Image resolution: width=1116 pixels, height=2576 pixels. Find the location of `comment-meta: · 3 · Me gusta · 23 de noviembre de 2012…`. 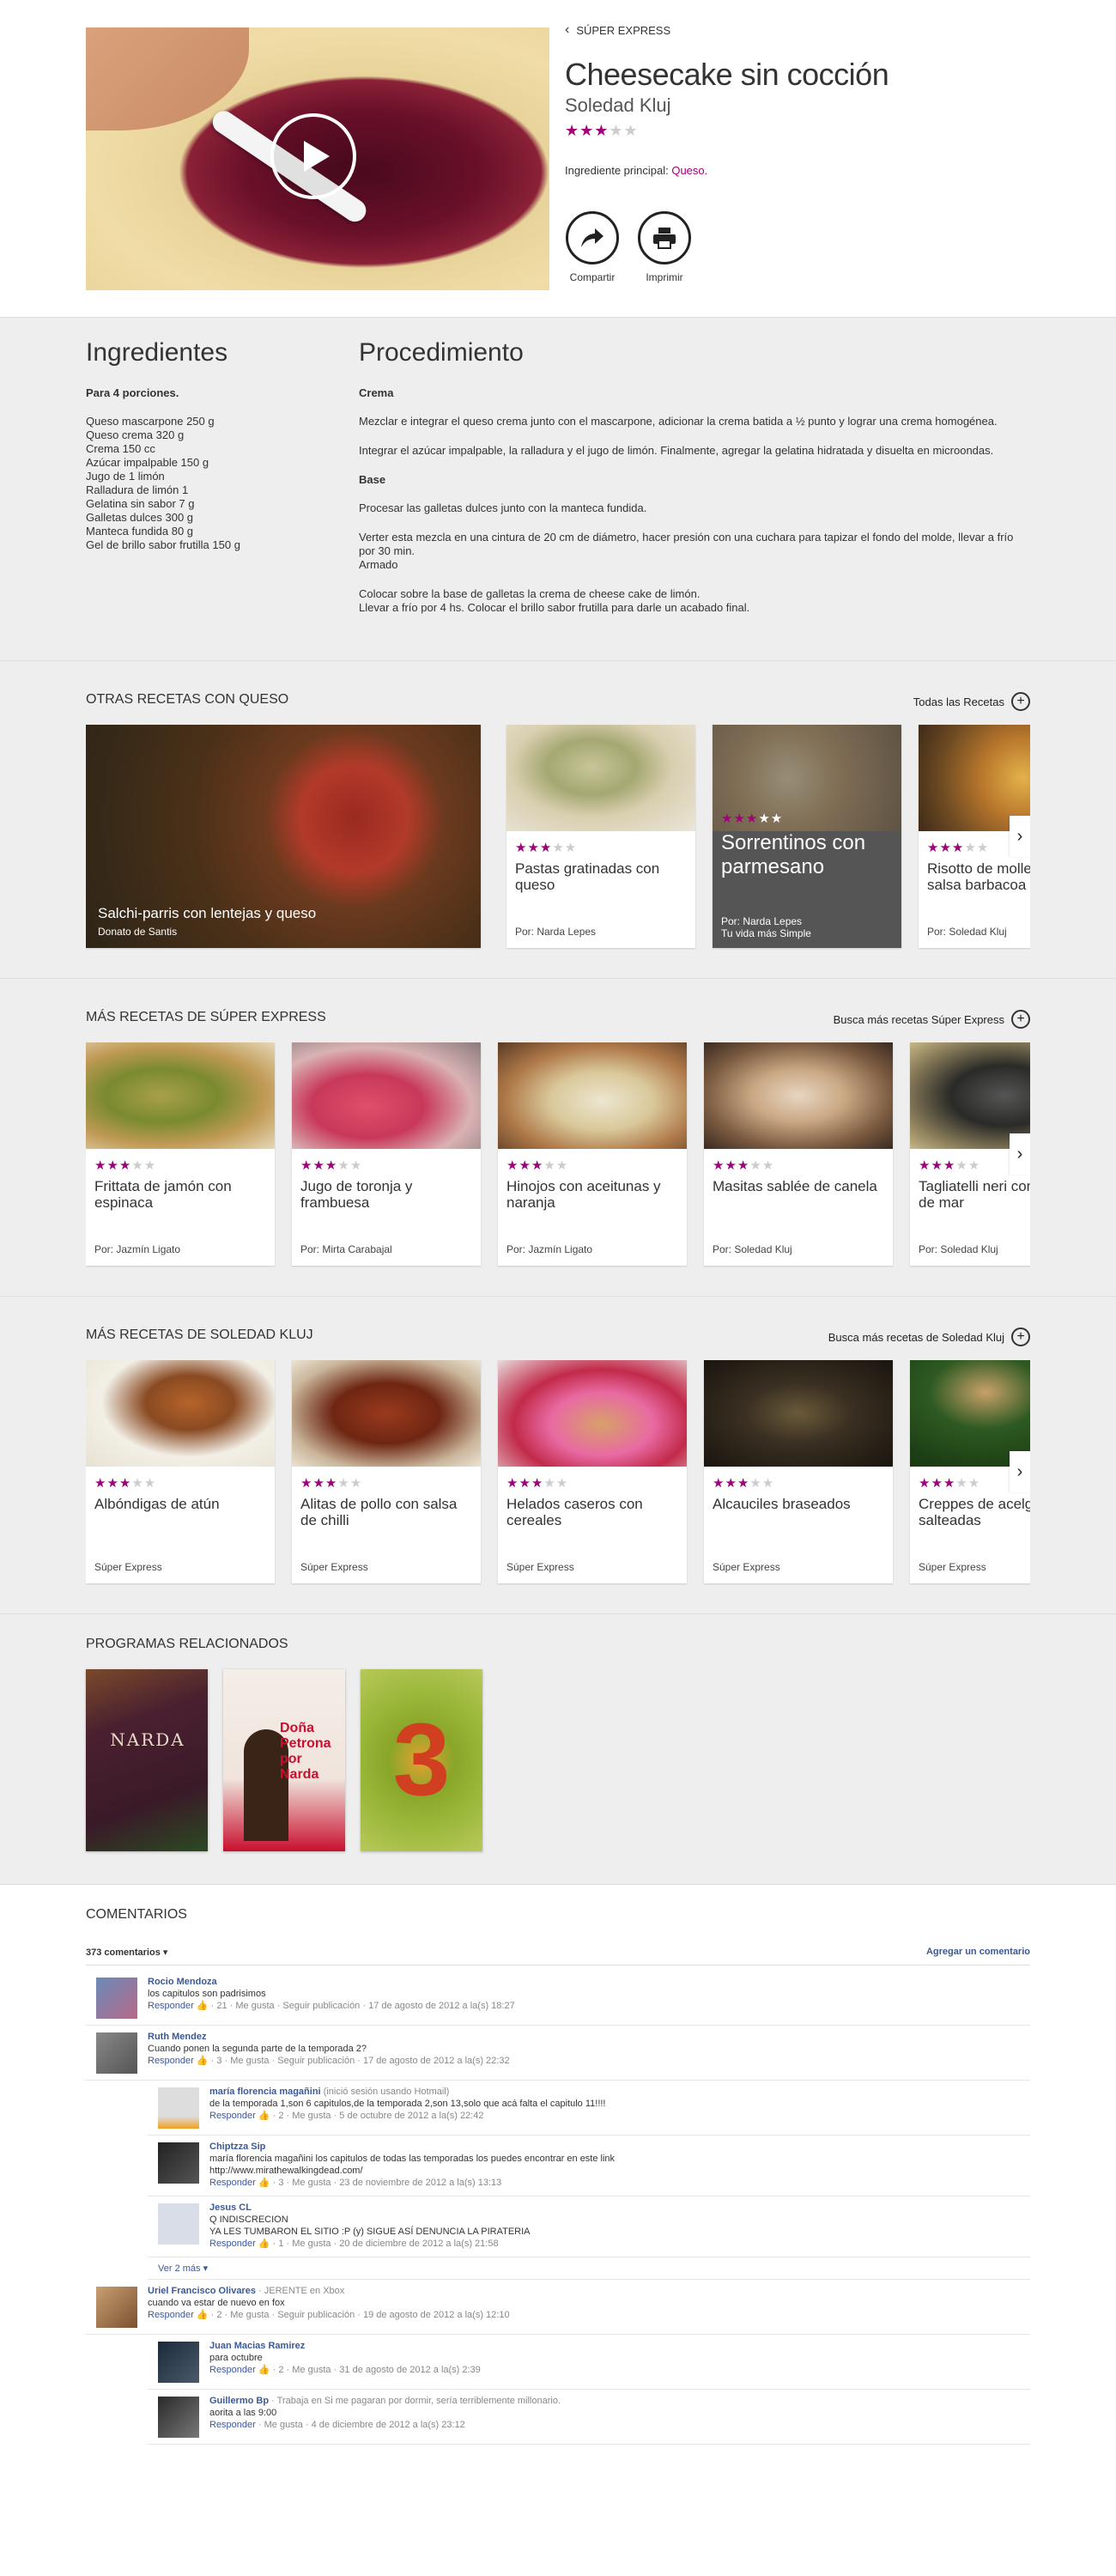

comment-meta: · 3 · Me gusta · 23 de noviembre de 2012… is located at coordinates (387, 2183).